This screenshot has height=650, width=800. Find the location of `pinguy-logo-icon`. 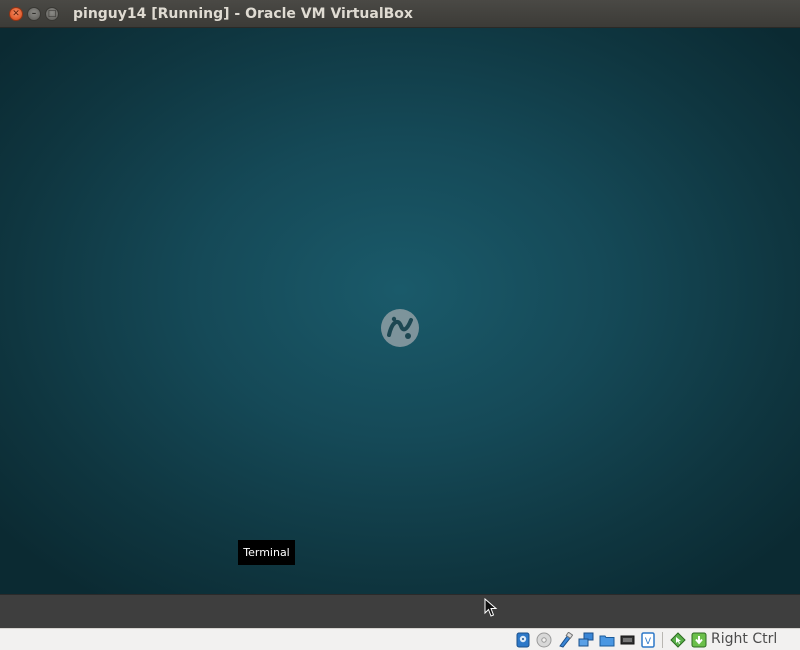

pinguy-logo-icon is located at coordinates (400, 328).